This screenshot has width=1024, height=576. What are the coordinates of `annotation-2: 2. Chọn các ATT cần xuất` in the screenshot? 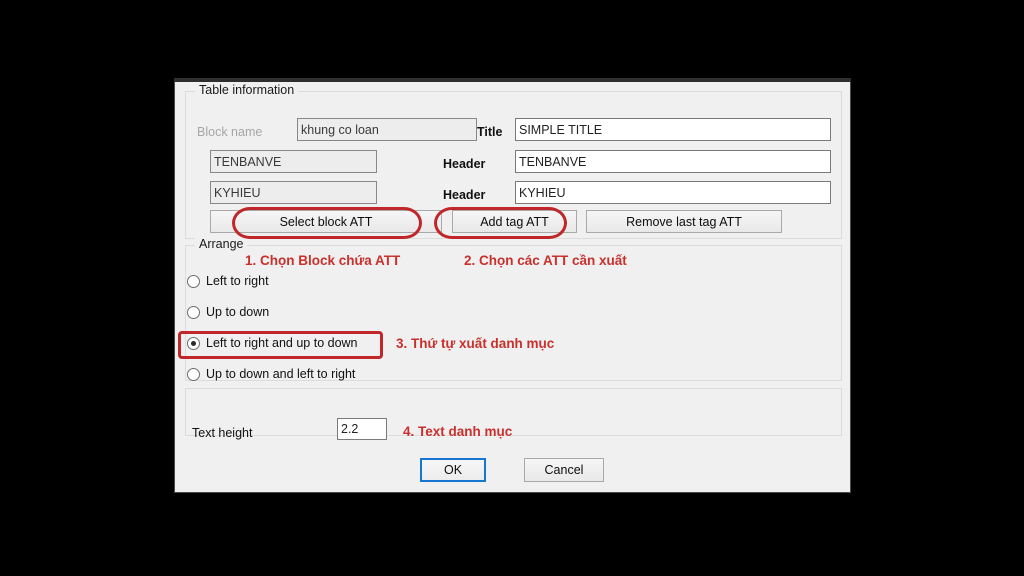 It's located at (545, 260).